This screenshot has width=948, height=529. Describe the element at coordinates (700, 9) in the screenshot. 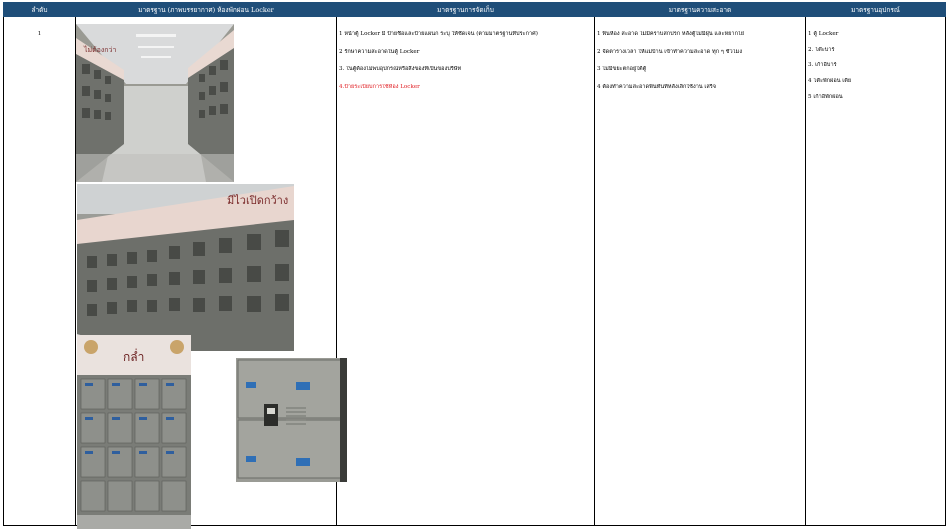

I see `header-clean-standard: มาตรฐานความสะอาด` at that location.